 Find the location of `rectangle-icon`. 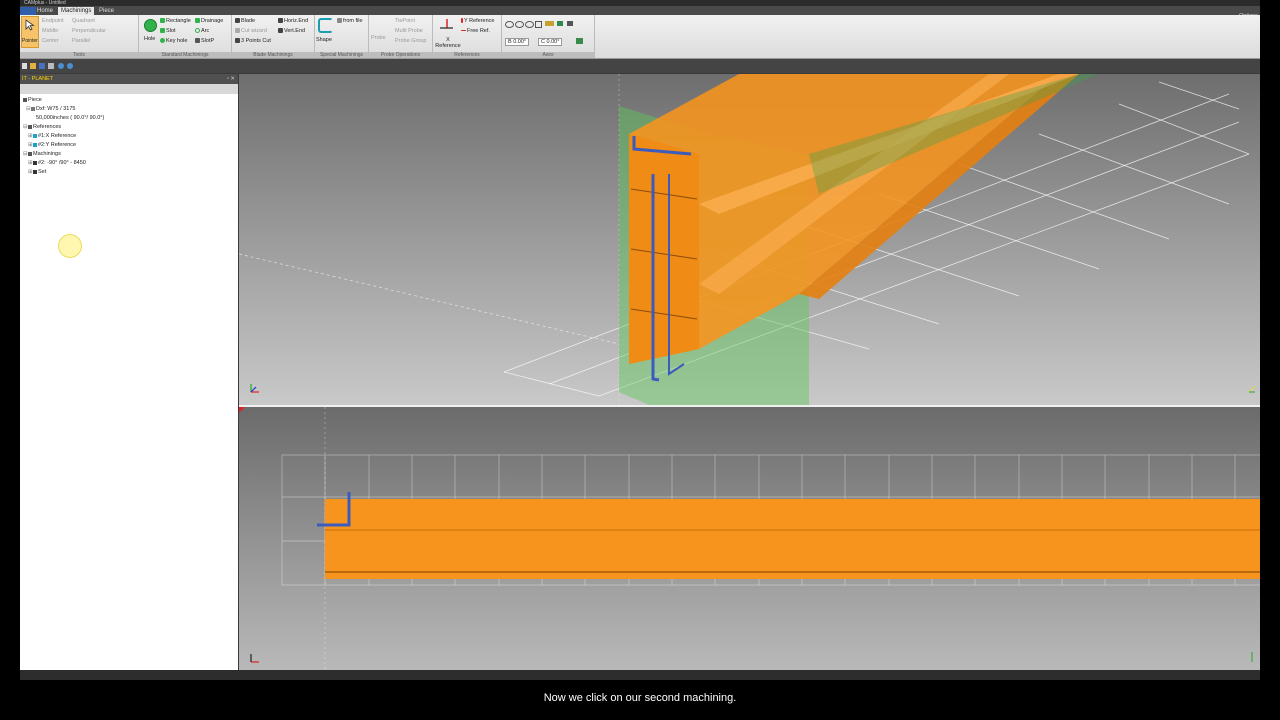

rectangle-icon is located at coordinates (162, 21).